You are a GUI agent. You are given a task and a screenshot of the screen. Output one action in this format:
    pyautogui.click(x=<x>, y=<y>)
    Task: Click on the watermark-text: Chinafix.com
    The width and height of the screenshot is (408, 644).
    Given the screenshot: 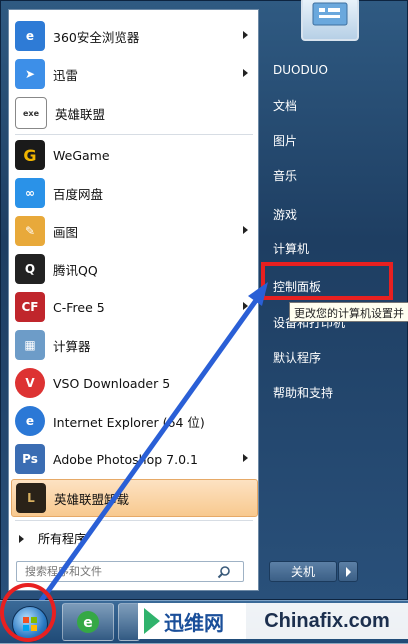 What is the action you would take?
    pyautogui.click(x=327, y=620)
    